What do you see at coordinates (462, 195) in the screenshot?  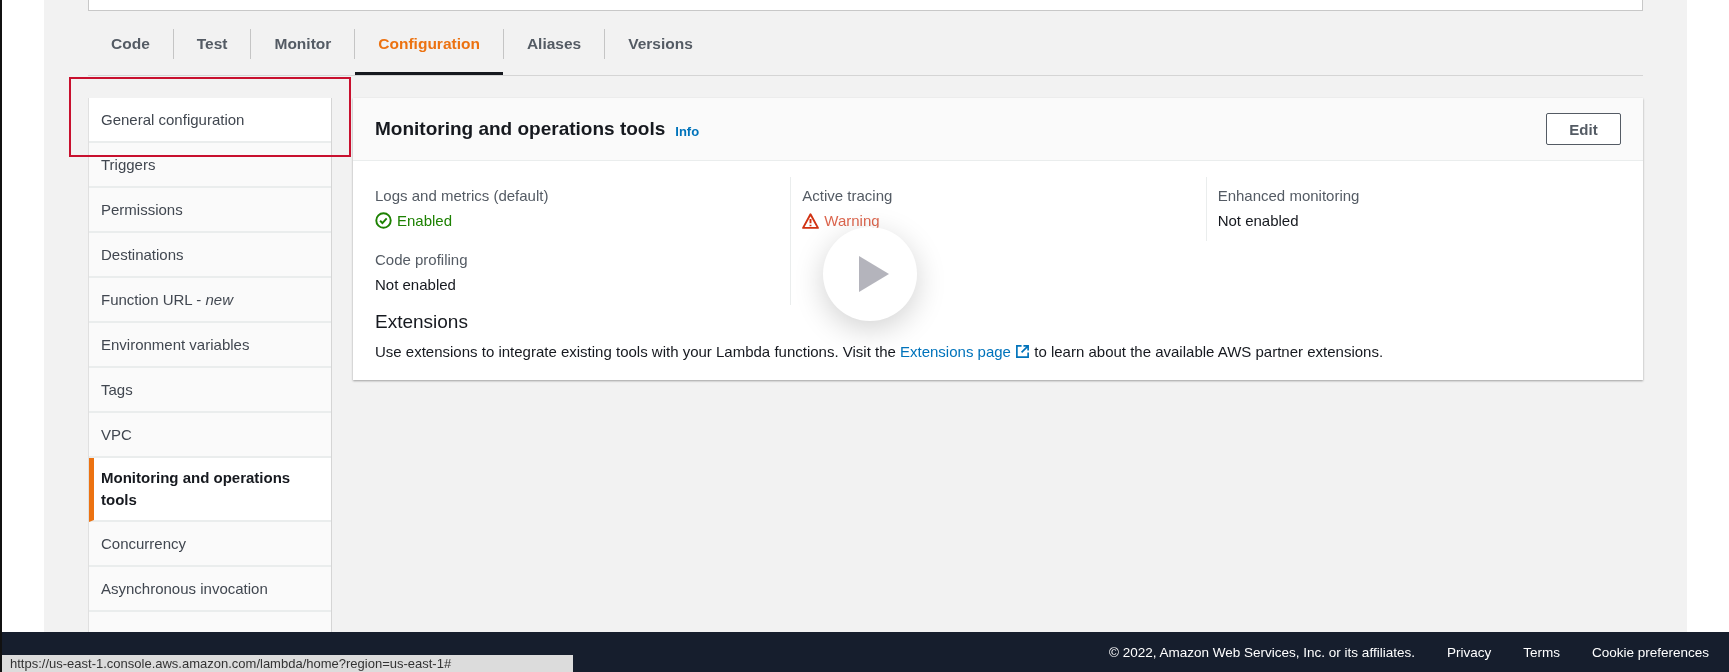 I see `field-label: Logs and metrics (default)` at bounding box center [462, 195].